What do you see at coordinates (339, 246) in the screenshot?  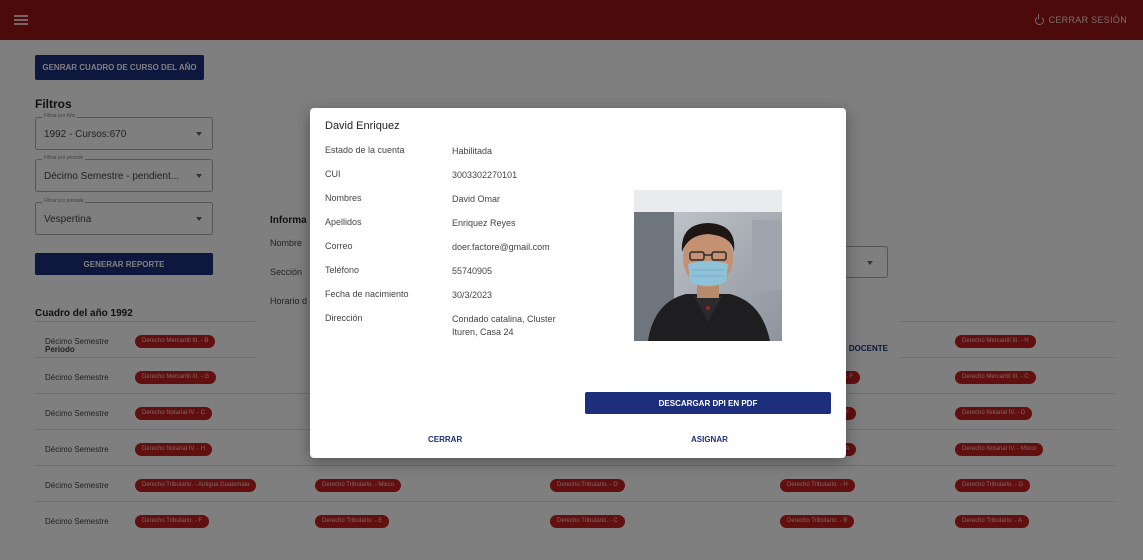 I see `field-label: Correo` at bounding box center [339, 246].